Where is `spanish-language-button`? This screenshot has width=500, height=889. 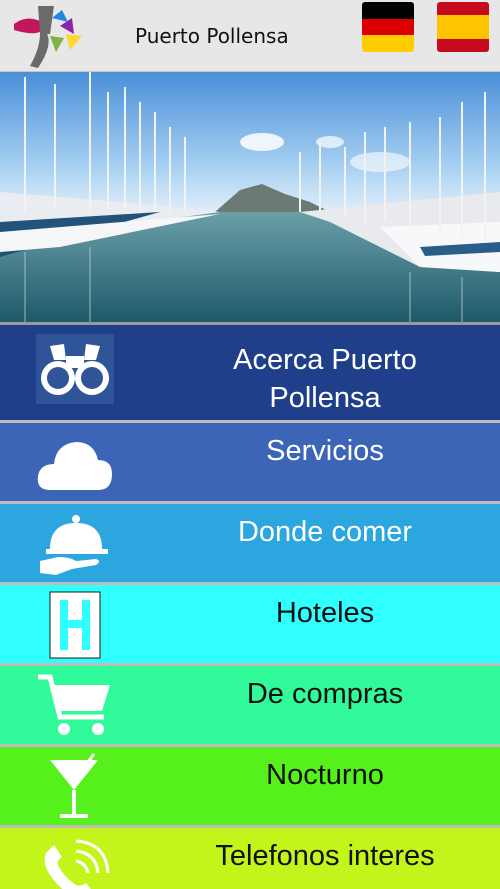 spanish-language-button is located at coordinates (463, 27).